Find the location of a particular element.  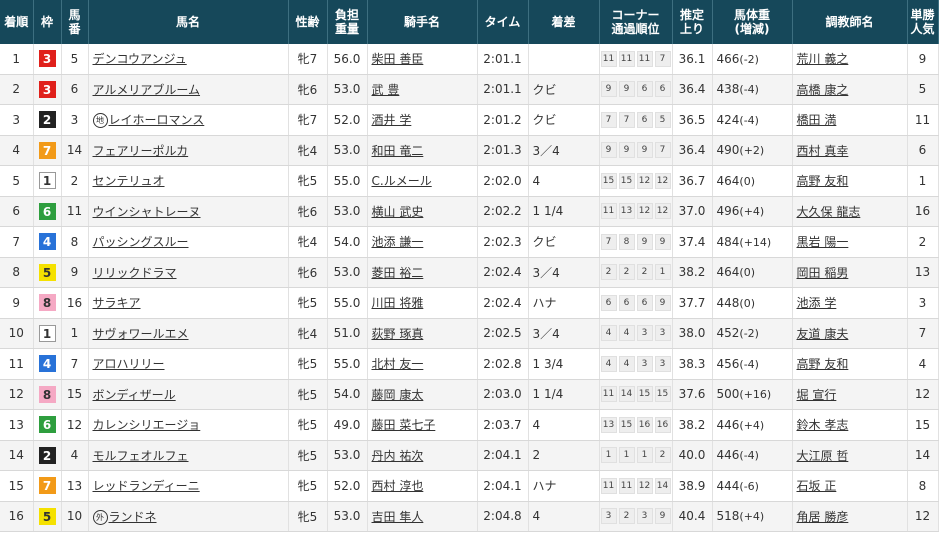

margin-cell: 1 1/4 is located at coordinates (564, 394).